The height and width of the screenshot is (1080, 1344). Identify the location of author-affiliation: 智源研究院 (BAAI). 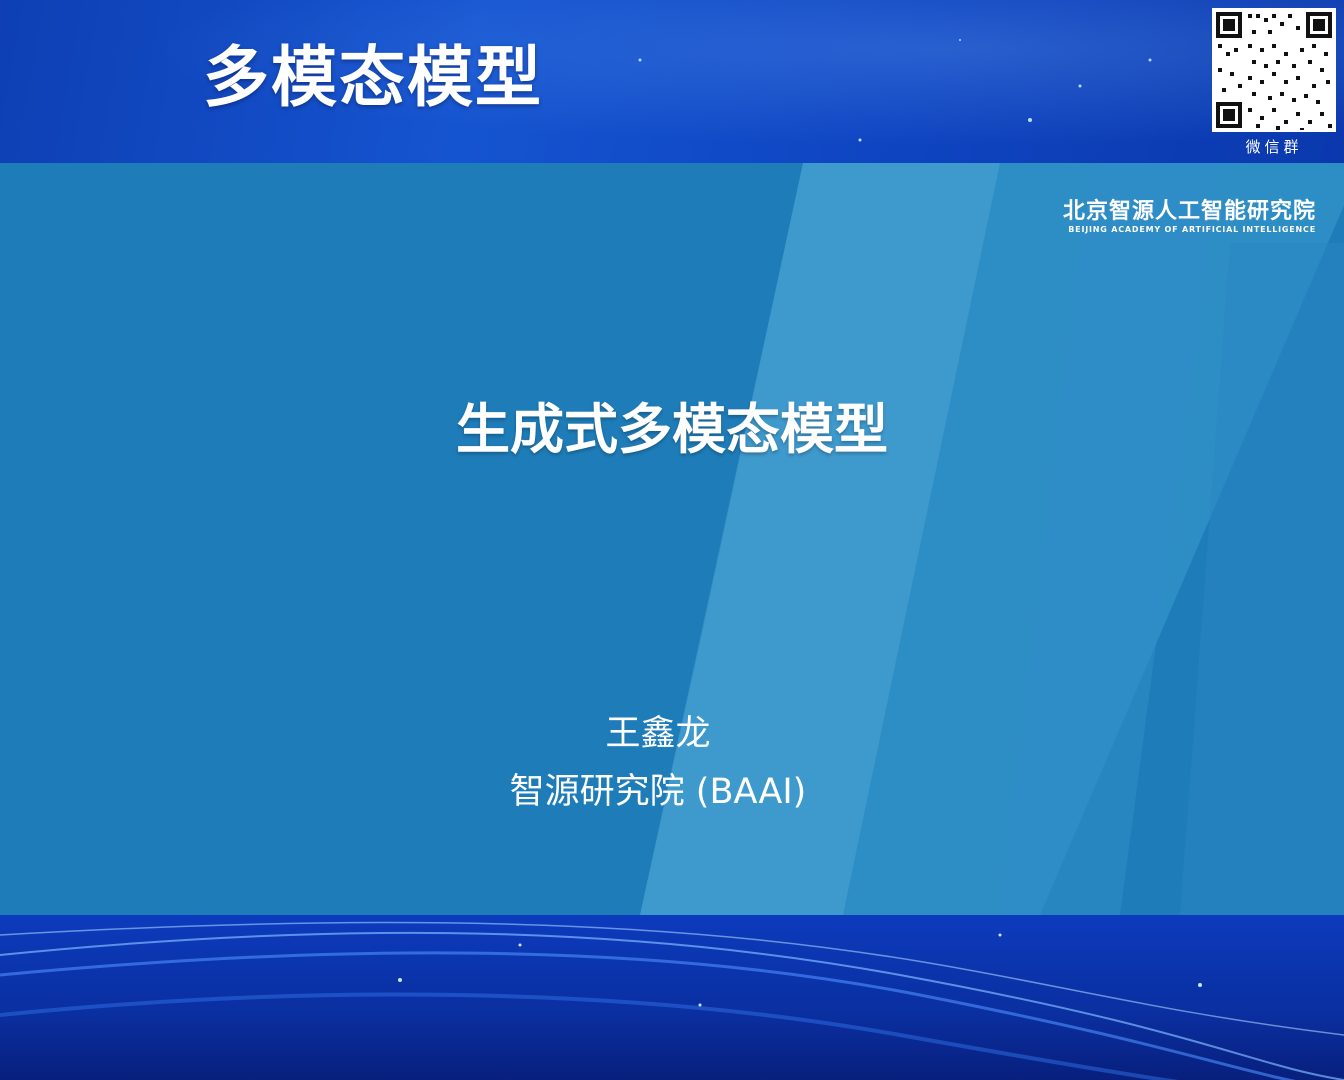
(658, 792).